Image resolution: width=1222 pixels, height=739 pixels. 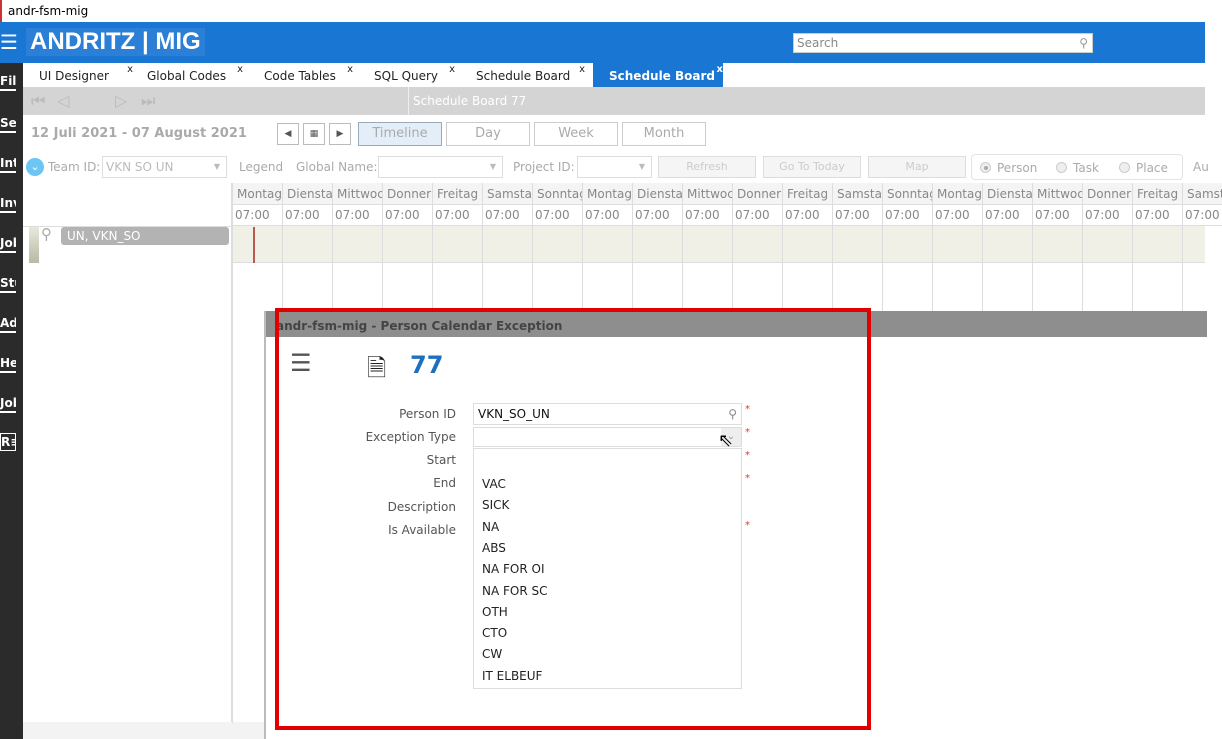 What do you see at coordinates (38, 101) in the screenshot?
I see `first-icon: ⏮` at bounding box center [38, 101].